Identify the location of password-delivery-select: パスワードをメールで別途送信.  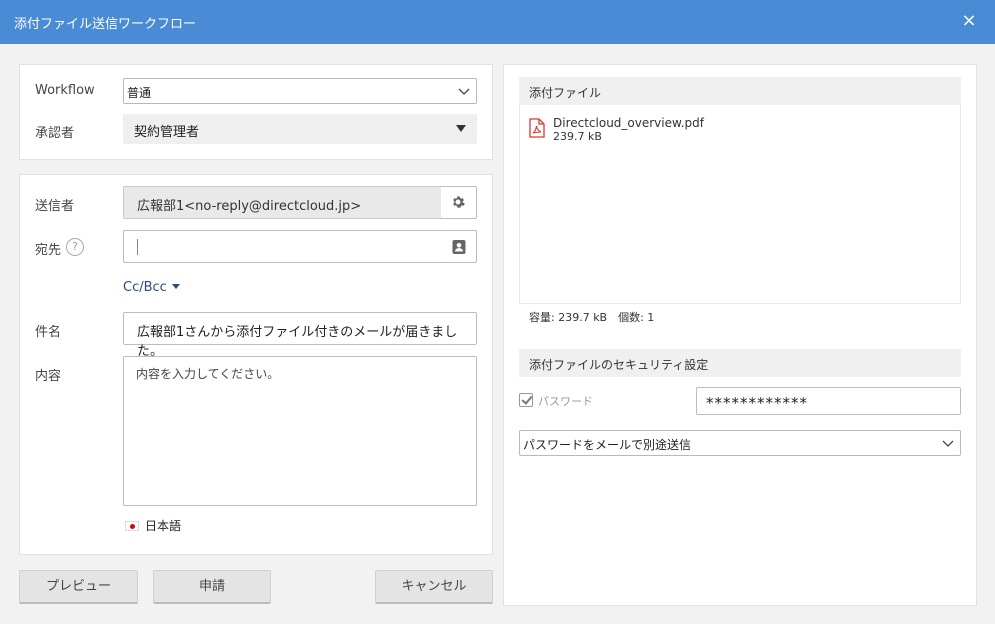
(740, 443).